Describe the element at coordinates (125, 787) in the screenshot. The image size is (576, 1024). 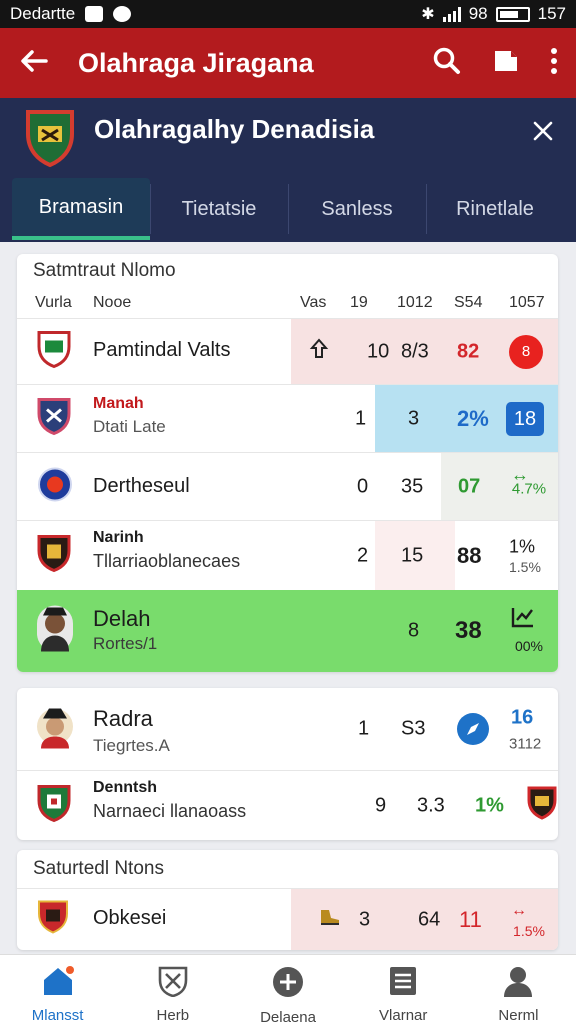
I see `item-name: Denntsh` at that location.